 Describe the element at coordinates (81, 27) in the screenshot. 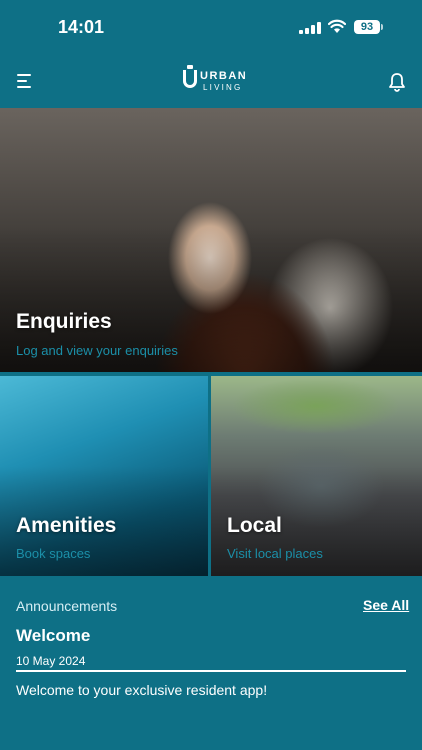

I see `status-time: 14:01` at that location.